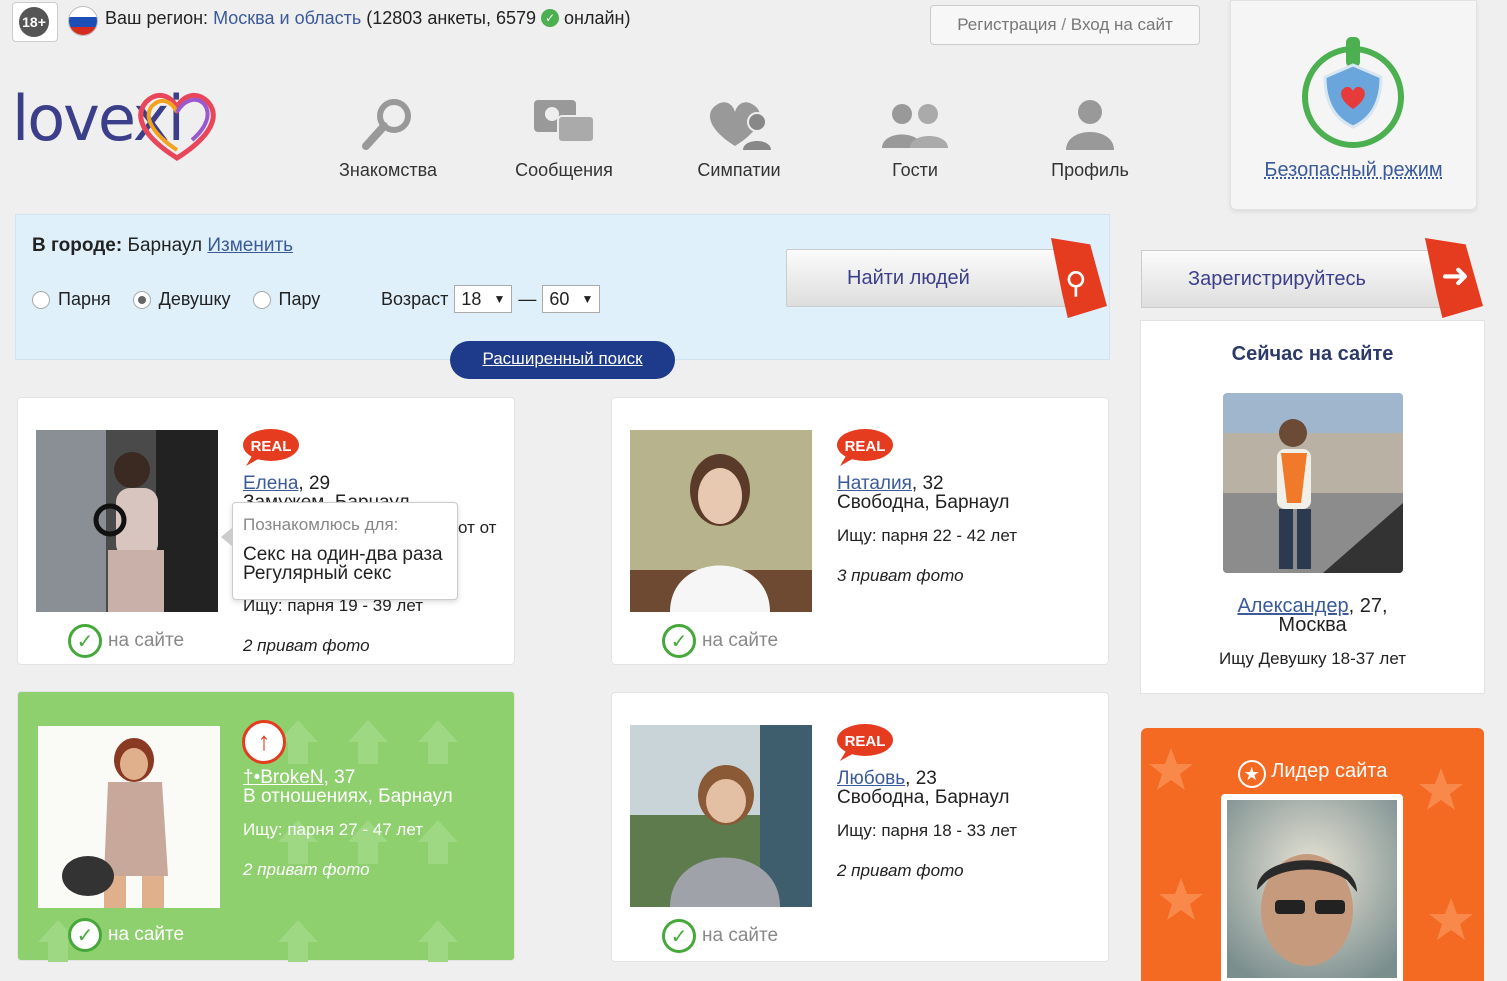 This screenshot has width=1507, height=981. What do you see at coordinates (71, 299) in the screenshot?
I see `radio-guy: Парня` at bounding box center [71, 299].